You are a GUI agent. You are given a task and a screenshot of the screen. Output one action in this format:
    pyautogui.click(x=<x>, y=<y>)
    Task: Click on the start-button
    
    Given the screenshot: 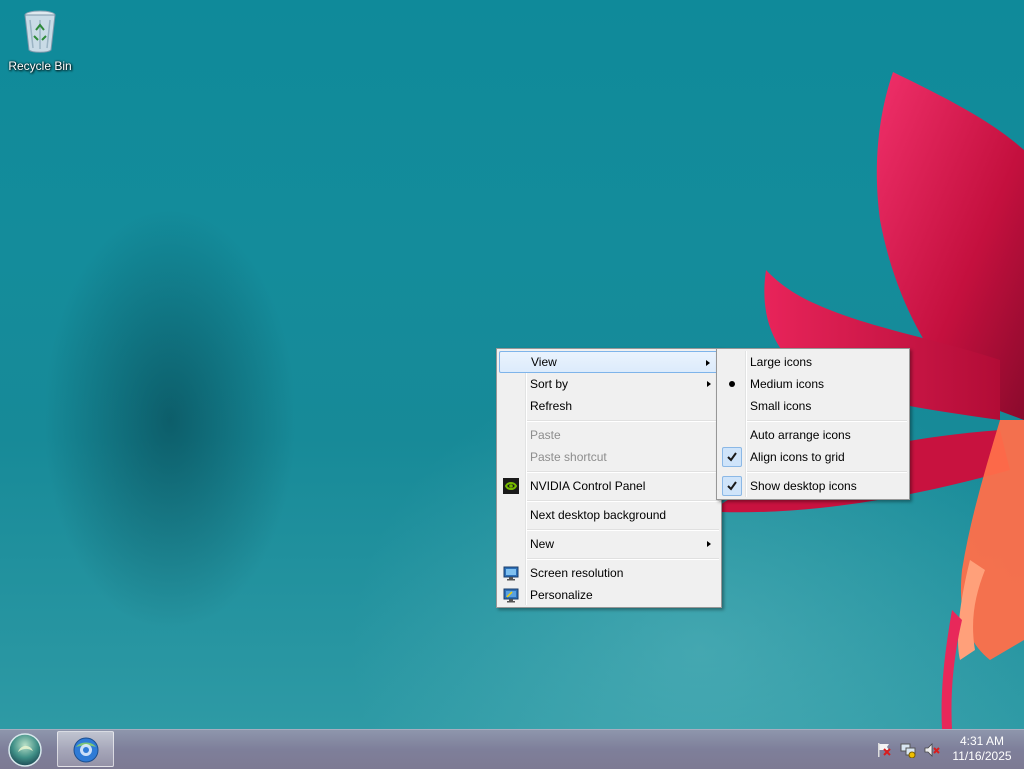 What is the action you would take?
    pyautogui.click(x=25, y=750)
    